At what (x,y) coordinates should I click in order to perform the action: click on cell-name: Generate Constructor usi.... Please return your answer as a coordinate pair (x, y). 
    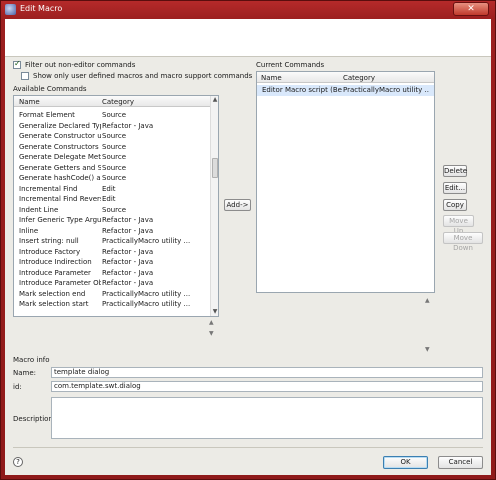
    Looking at the image, I should click on (60, 136).